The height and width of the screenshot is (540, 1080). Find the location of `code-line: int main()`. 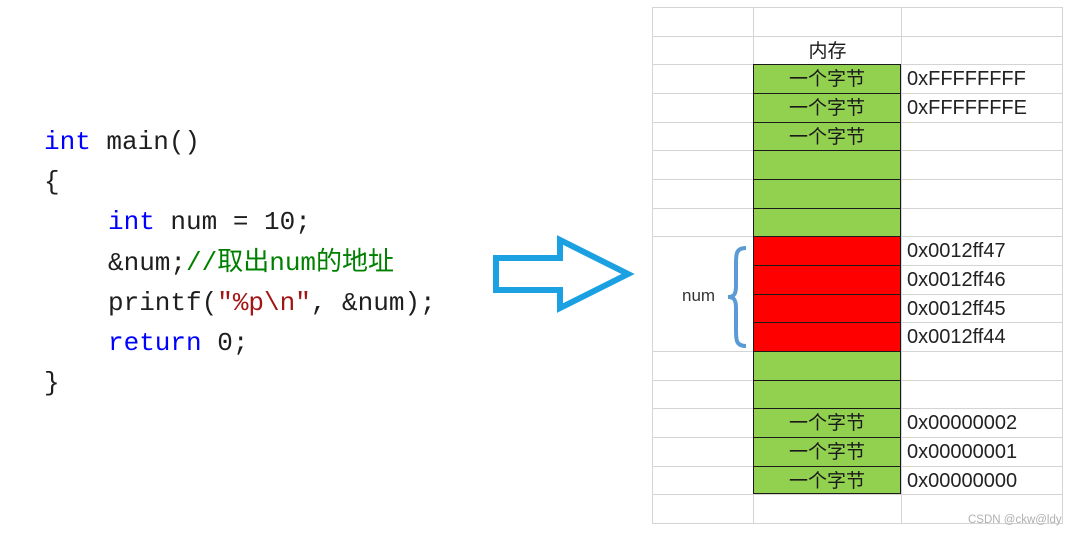

code-line: int main() is located at coordinates (240, 142).